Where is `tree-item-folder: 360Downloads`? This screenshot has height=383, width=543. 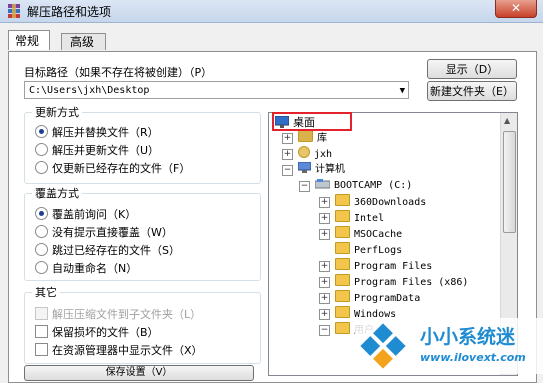 tree-item-folder: 360Downloads is located at coordinates (380, 202).